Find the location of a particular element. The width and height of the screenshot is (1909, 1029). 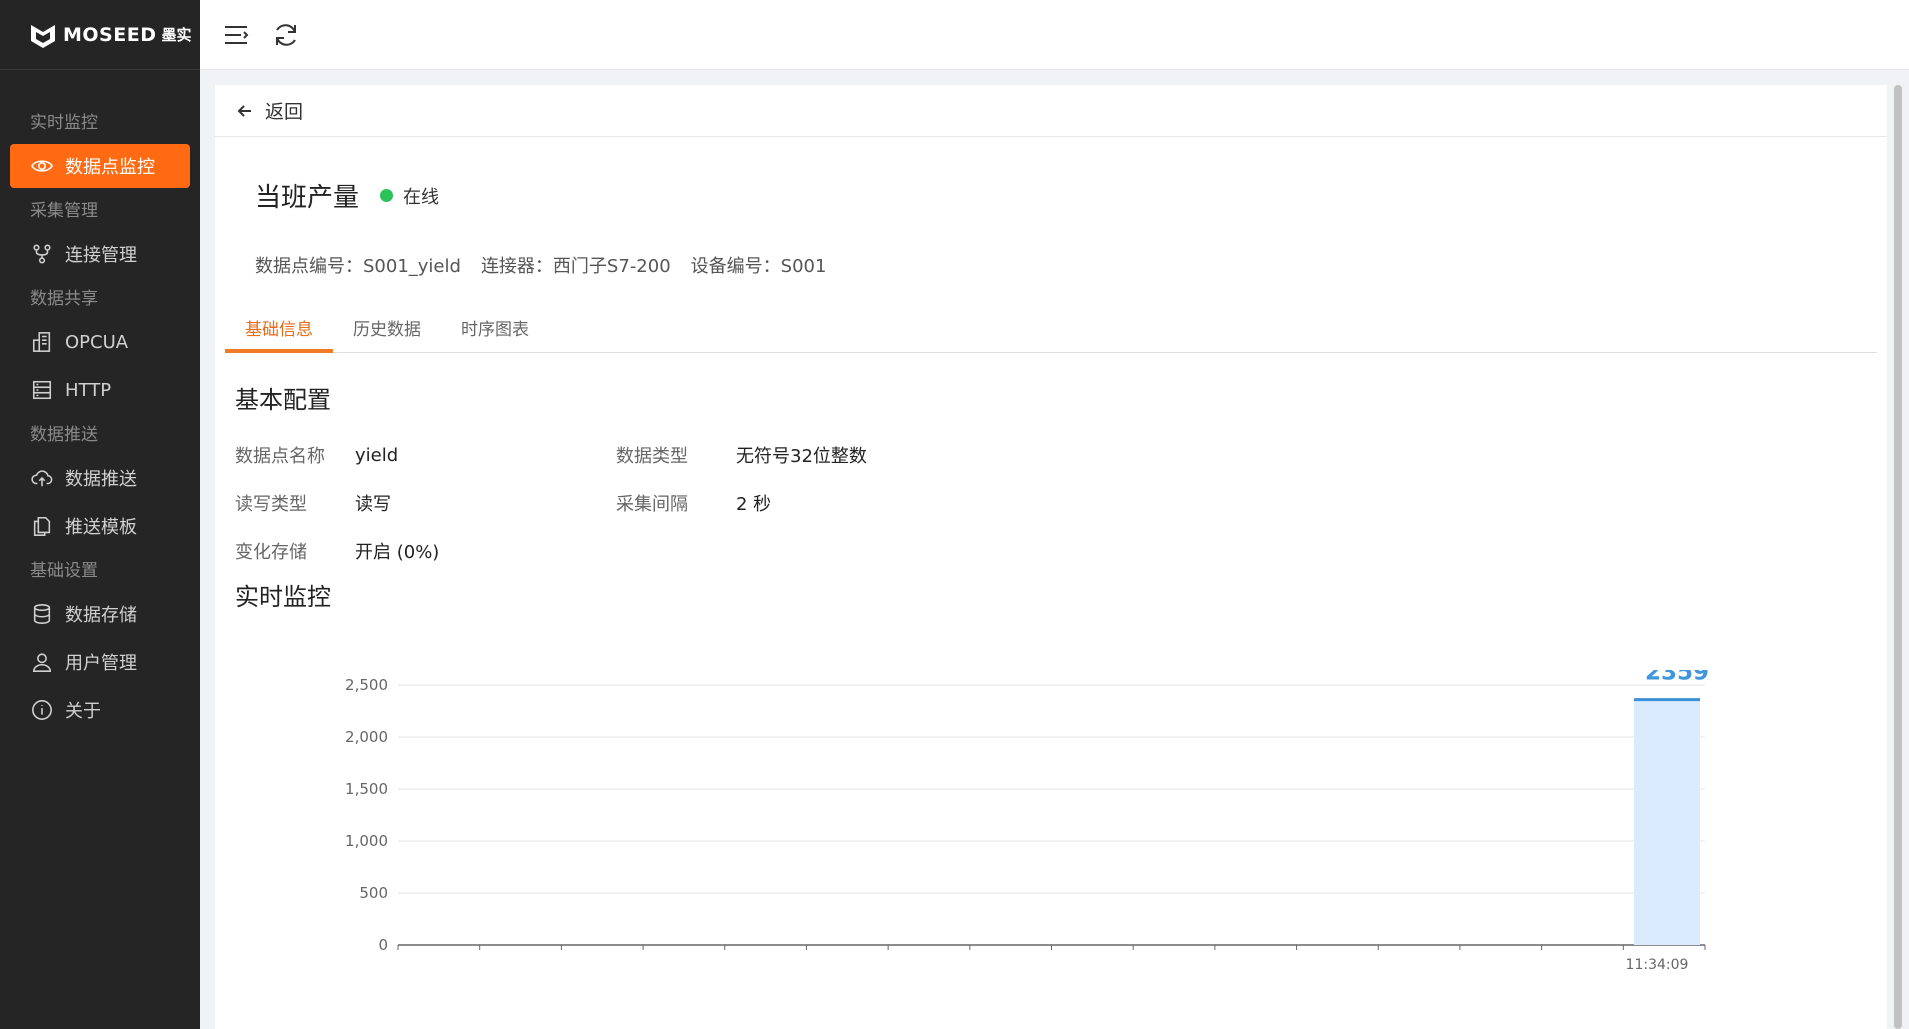

sidebar-item-data-storage: 数据存储 is located at coordinates (100, 614).